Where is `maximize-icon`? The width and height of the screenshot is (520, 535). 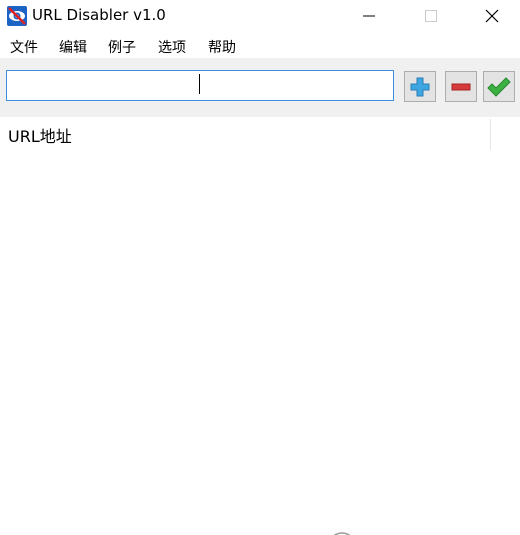
maximize-icon is located at coordinates (431, 16).